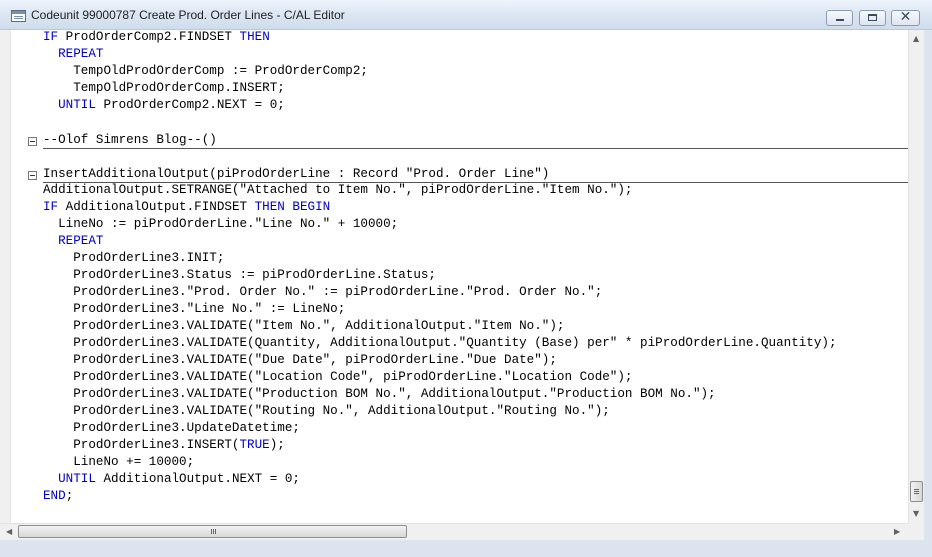 The image size is (932, 557). I want to click on code-line: UNTIL ProdOrderComp2.NEXT = 0;, so click(164, 105).